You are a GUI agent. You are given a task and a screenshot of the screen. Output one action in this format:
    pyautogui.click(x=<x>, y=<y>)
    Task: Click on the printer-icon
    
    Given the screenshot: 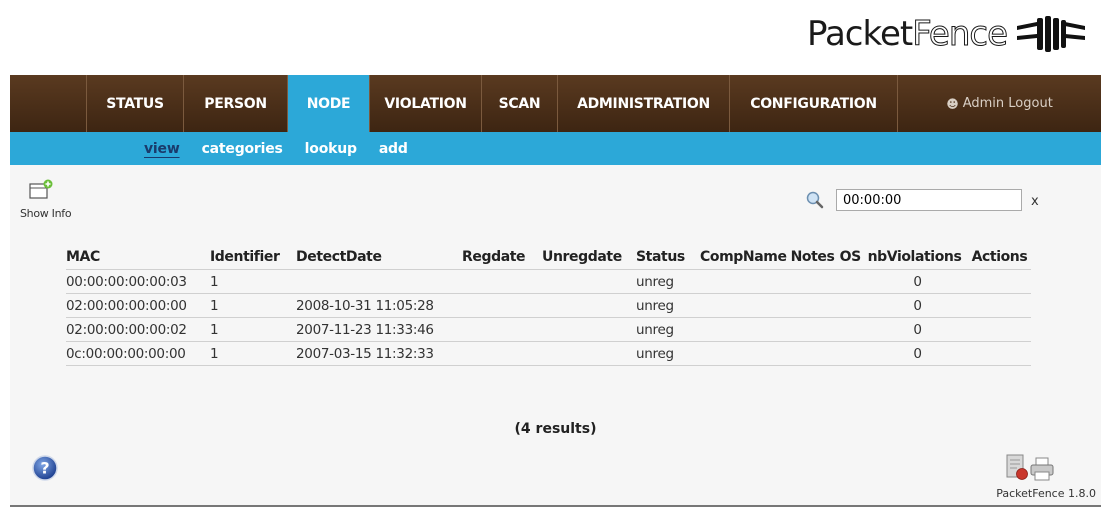 What is the action you would take?
    pyautogui.click(x=1042, y=469)
    